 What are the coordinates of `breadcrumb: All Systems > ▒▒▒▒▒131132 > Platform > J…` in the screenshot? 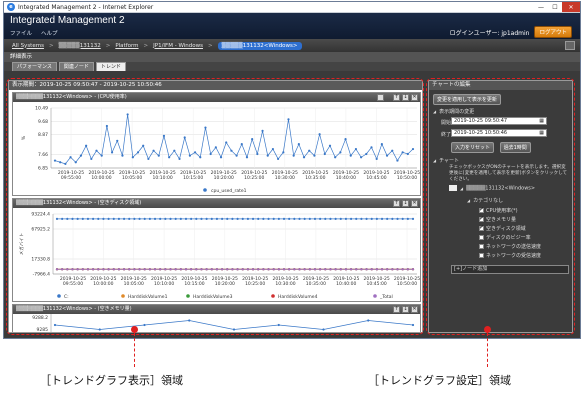 It's located at (292, 45).